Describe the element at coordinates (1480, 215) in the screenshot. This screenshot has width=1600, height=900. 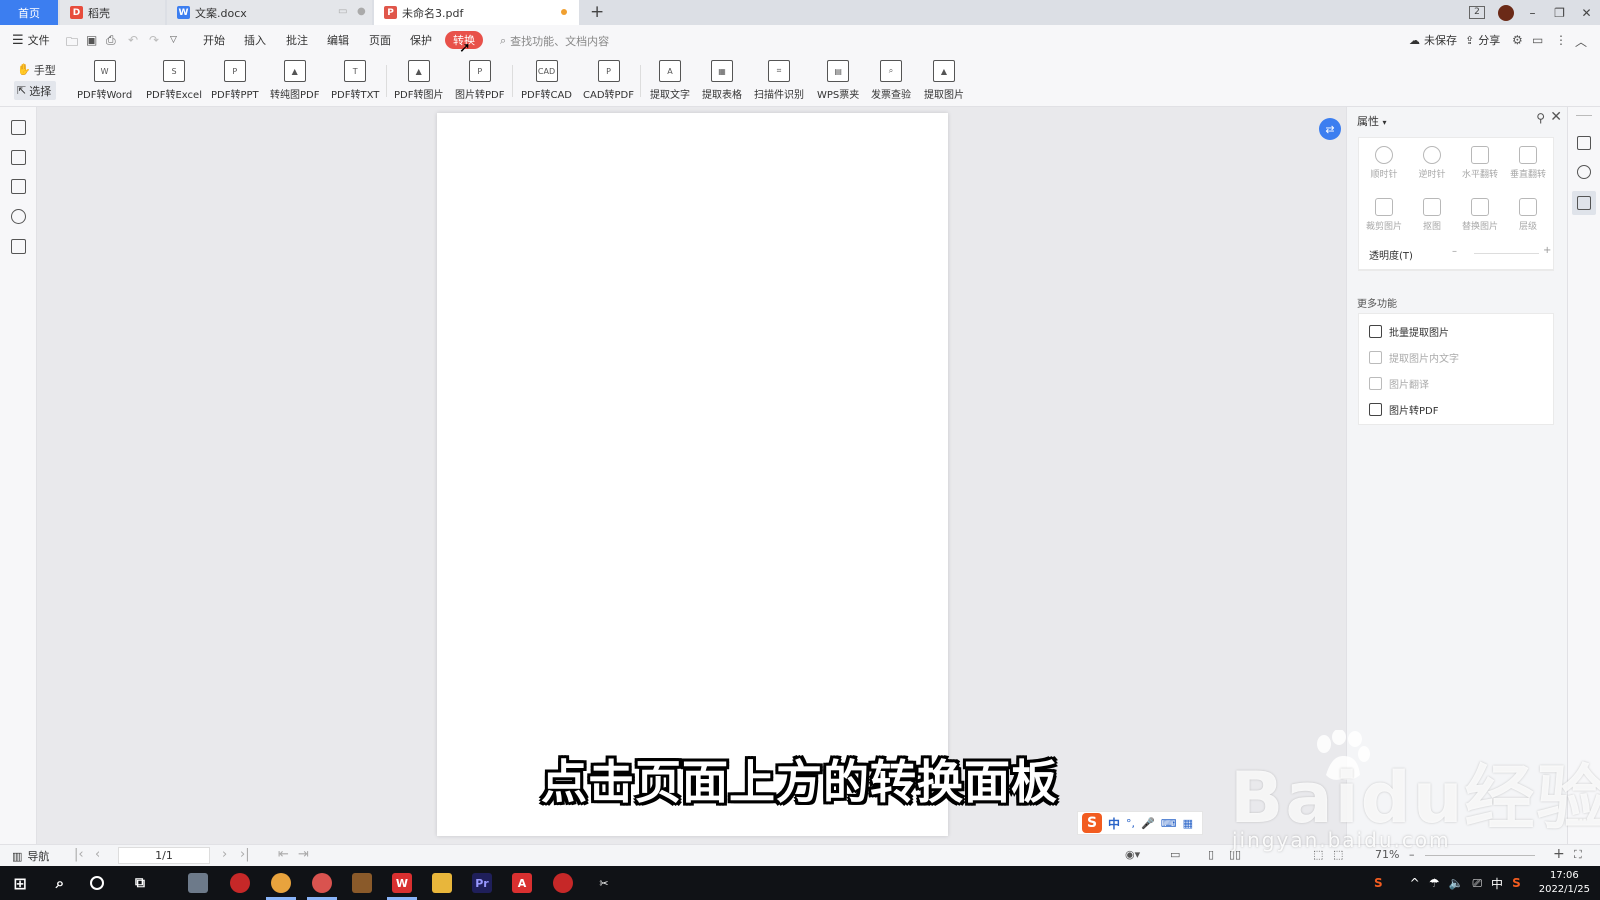
I see `replace-image-button: 替换图片` at that location.